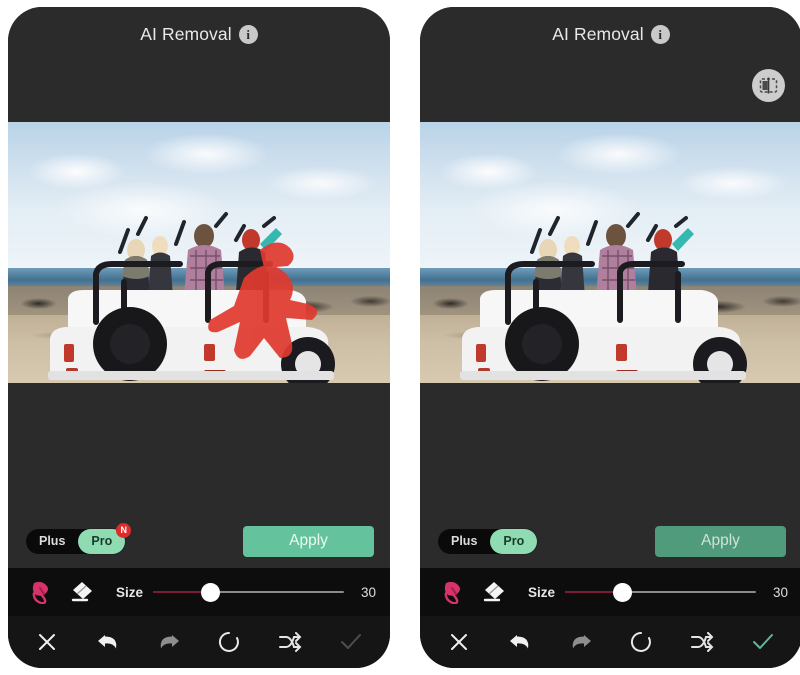 This screenshot has height=675, width=800. What do you see at coordinates (191, 297) in the screenshot?
I see `jeep-scene-before` at bounding box center [191, 297].